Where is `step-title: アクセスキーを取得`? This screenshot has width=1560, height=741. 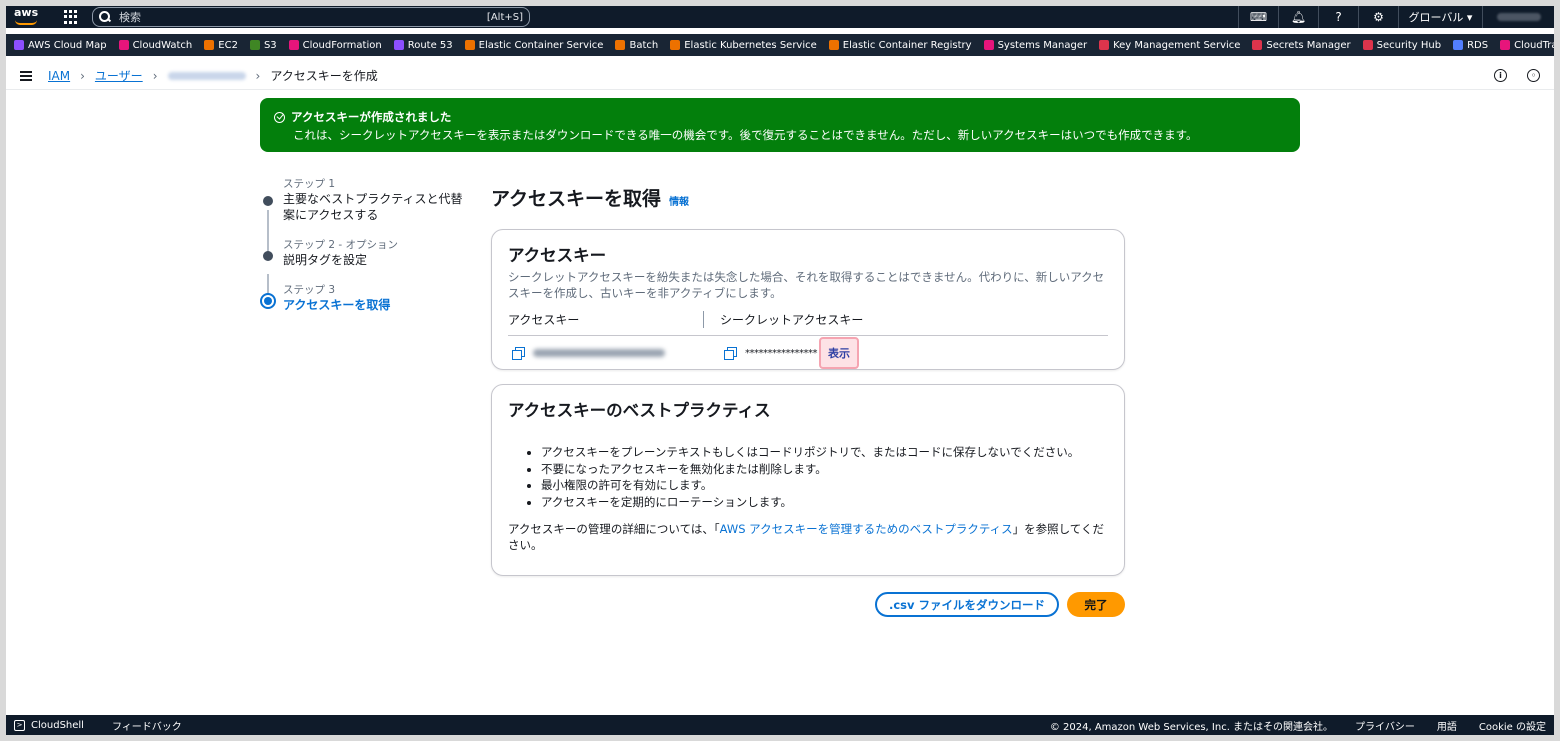
step-title: アクセスキーを取得 is located at coordinates (337, 305).